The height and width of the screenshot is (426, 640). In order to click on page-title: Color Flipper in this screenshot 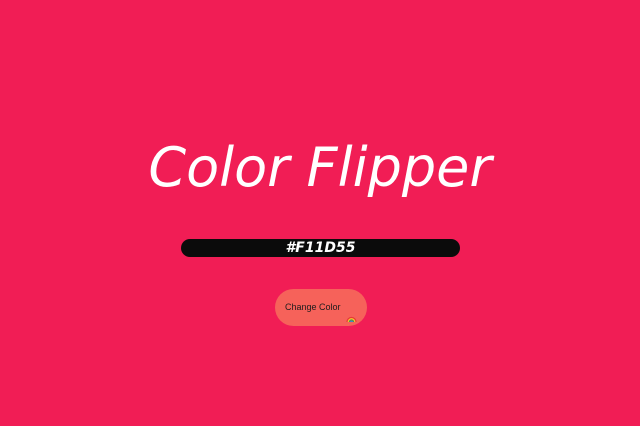, I will do `click(320, 167)`.